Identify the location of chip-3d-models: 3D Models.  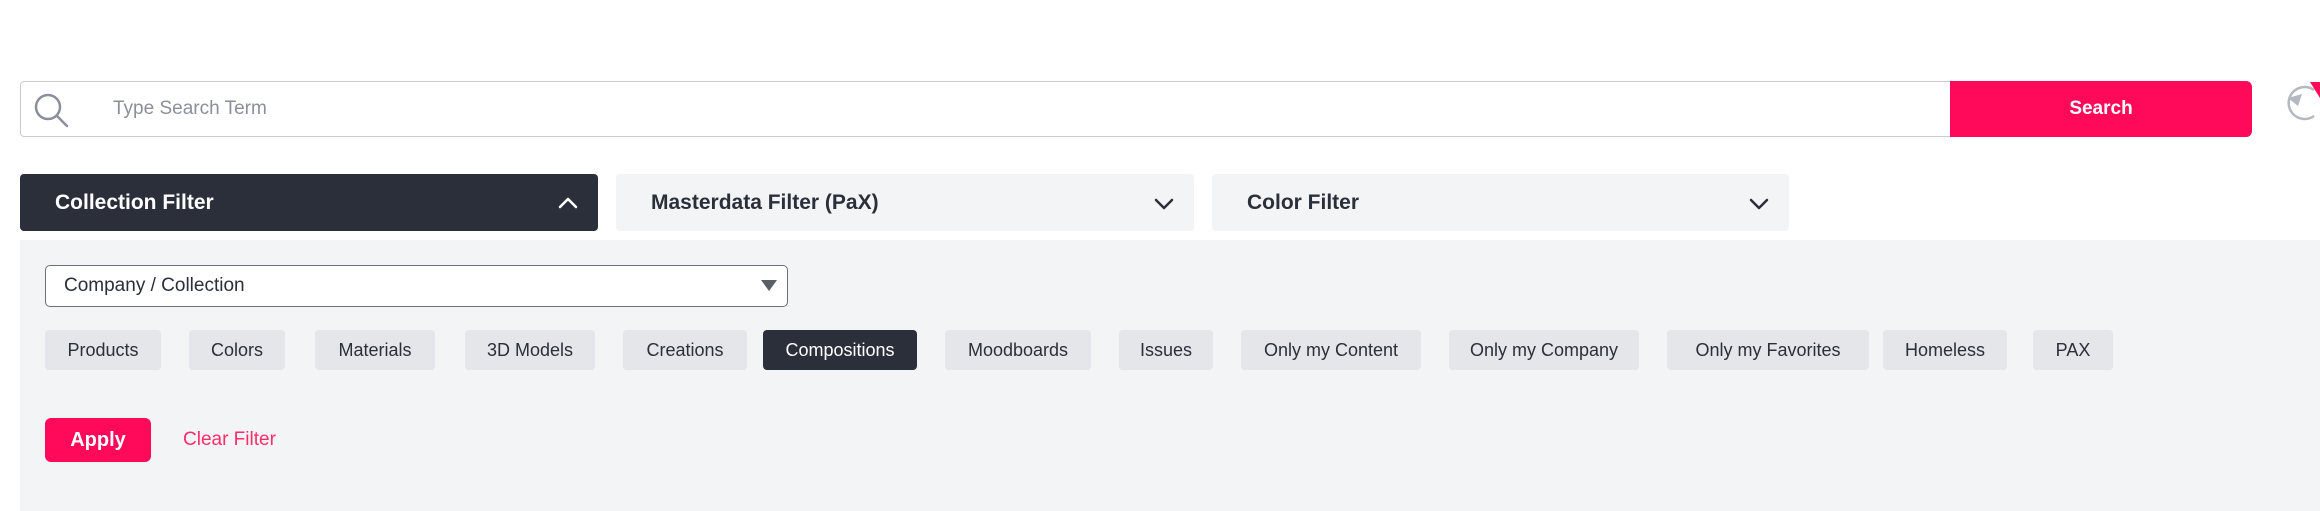
(530, 350).